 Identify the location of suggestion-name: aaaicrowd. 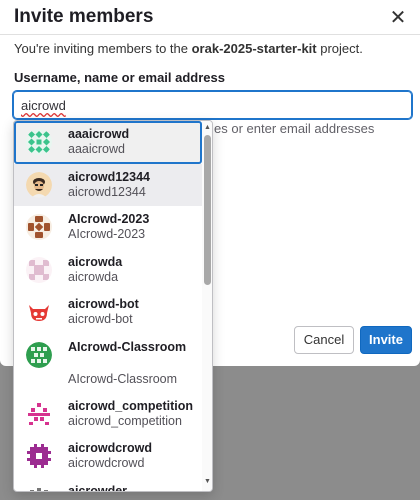
(99, 134).